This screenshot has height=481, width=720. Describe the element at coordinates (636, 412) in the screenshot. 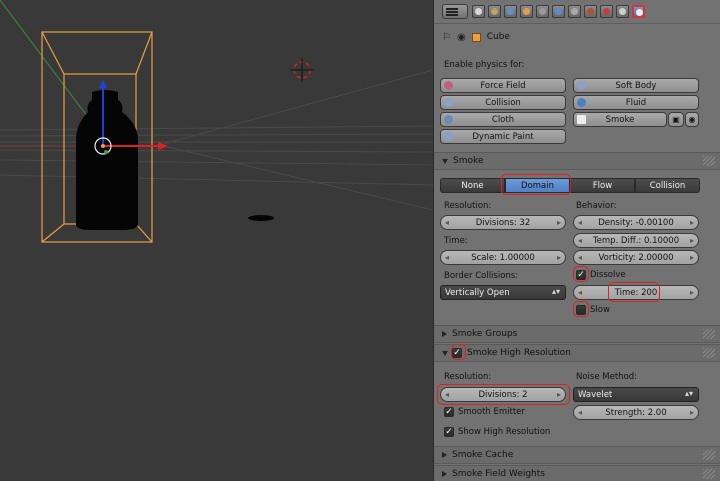

I see `strength-field: Strength: 2.00` at that location.